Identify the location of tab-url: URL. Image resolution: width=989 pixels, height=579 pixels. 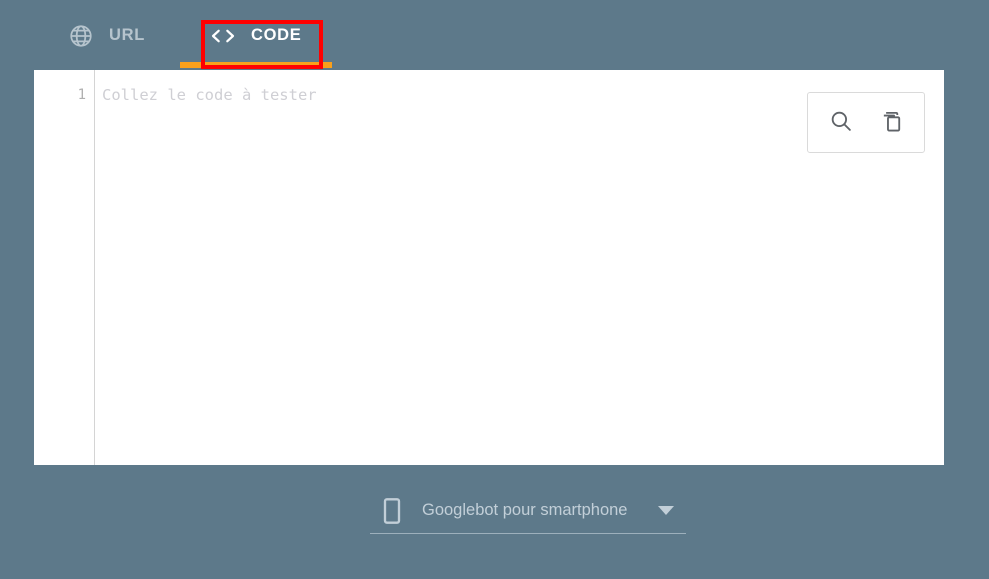
(113, 35).